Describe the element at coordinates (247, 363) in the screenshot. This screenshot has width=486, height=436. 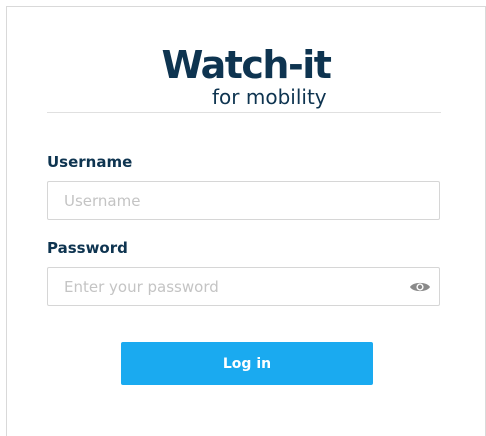
I see `login-button: Log in` at that location.